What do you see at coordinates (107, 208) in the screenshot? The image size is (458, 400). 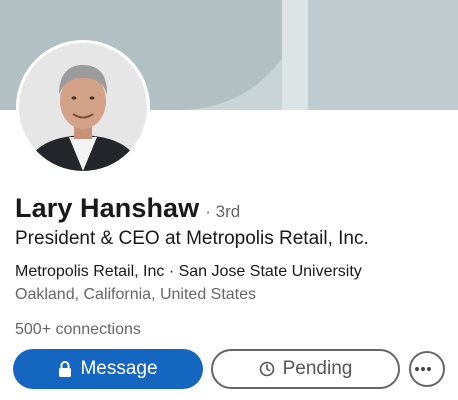 I see `profile-name: Lary Hanshaw` at bounding box center [107, 208].